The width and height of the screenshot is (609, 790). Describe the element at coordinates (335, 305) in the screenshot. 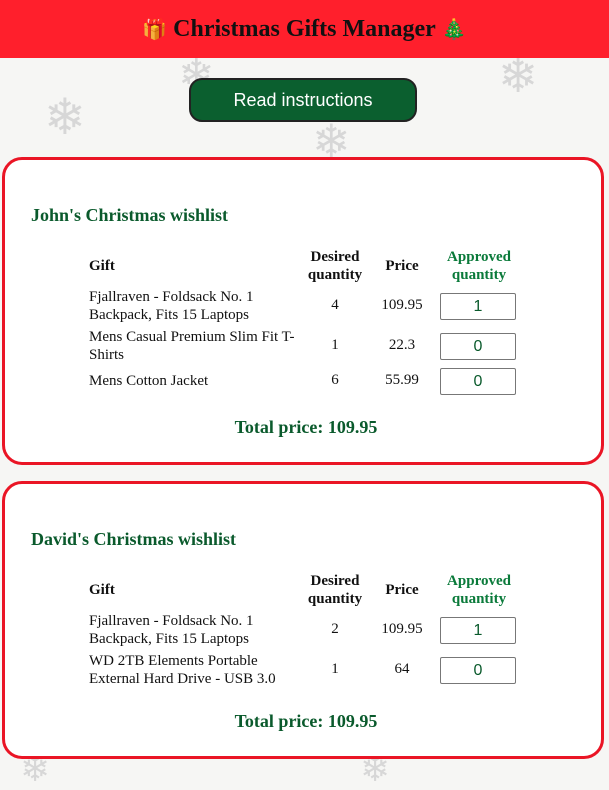

I see `table-row-desired: 4` at that location.